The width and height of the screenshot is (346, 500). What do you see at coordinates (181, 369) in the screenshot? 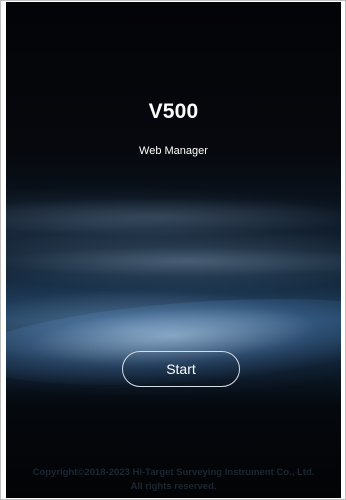
I see `start-button: Start` at bounding box center [181, 369].